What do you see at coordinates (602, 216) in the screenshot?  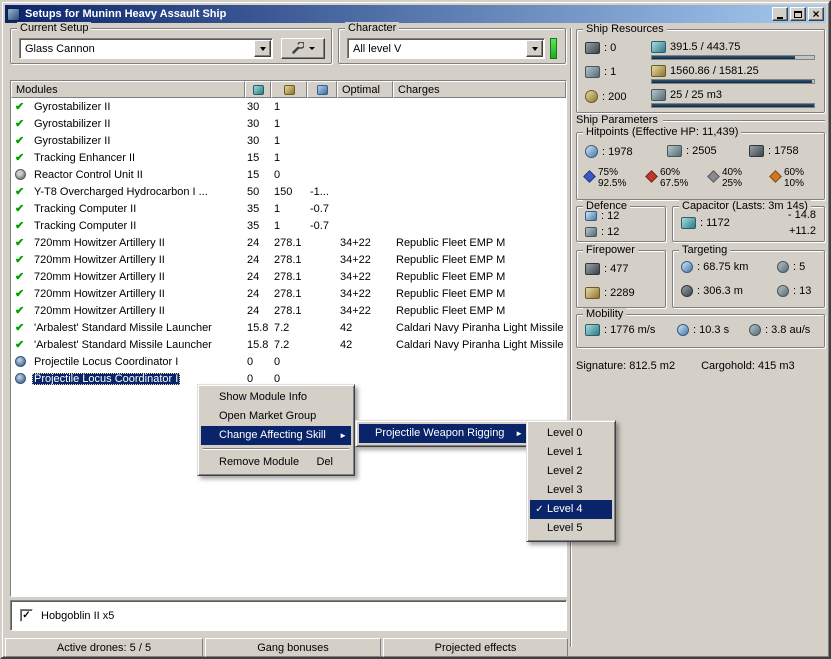 I see `shield-recharge: : 12` at bounding box center [602, 216].